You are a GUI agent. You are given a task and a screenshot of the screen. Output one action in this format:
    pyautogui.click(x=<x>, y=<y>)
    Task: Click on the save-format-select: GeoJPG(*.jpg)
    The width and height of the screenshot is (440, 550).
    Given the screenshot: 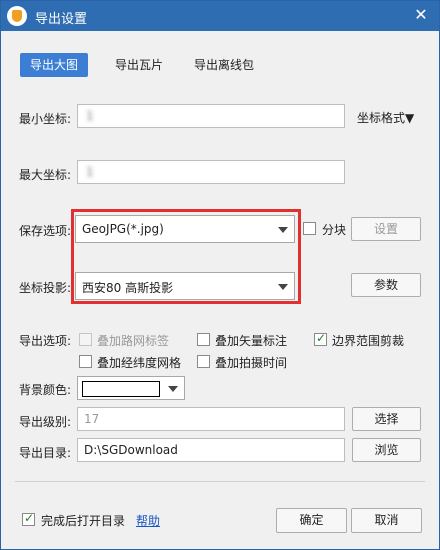 What is the action you would take?
    pyautogui.click(x=185, y=229)
    